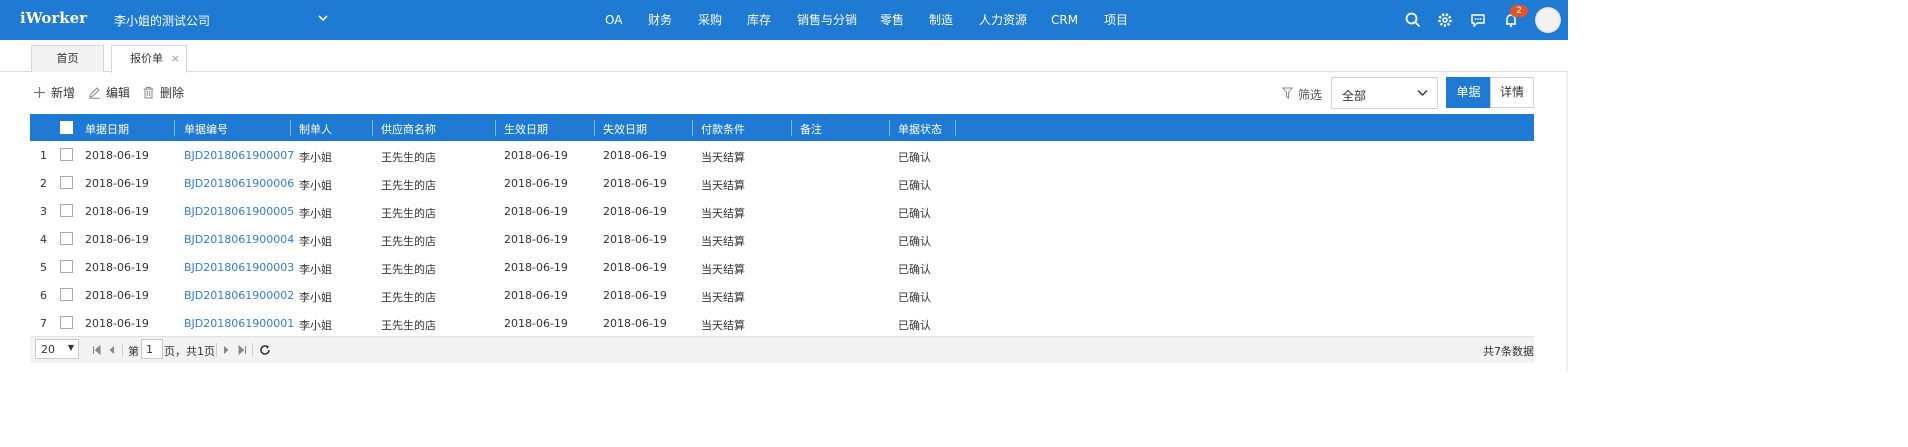 The width and height of the screenshot is (1908, 447). Describe the element at coordinates (1548, 20) in the screenshot. I see `avatar` at that location.